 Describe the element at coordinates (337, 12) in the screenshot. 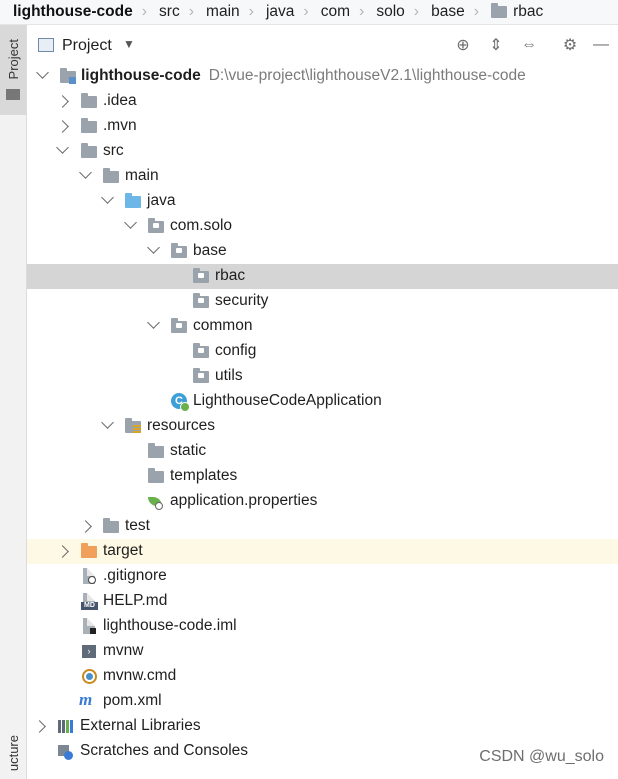

I see `breadcrumb-item-com: com ›` at that location.